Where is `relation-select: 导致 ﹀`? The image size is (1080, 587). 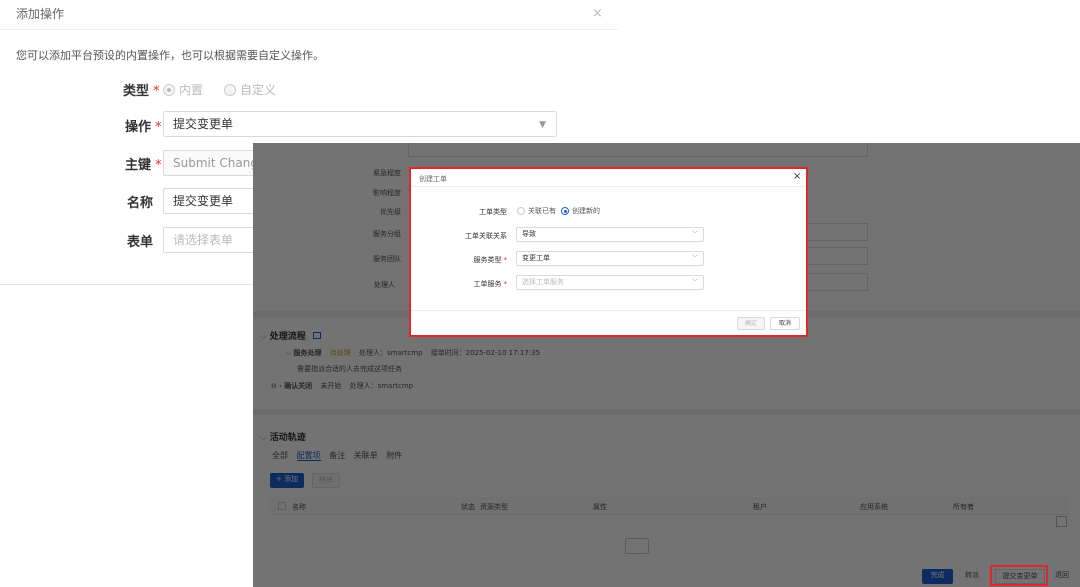 relation-select: 导致 ﹀ is located at coordinates (610, 234).